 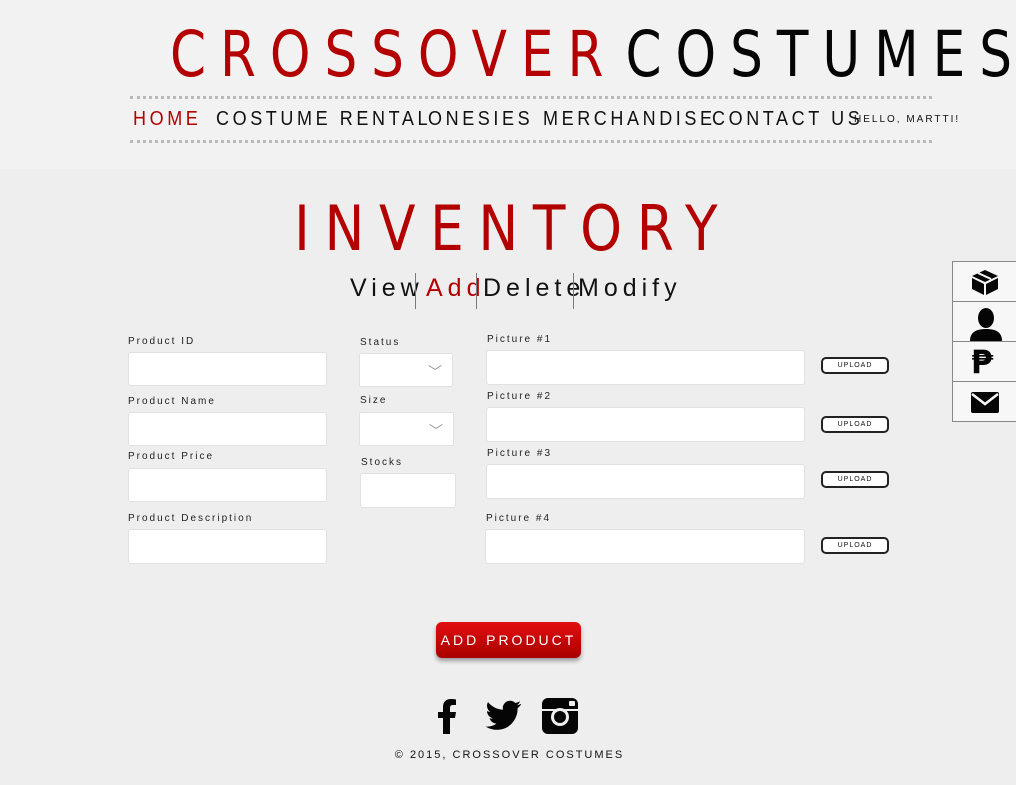 I want to click on nav-contact-us: CONTACT US, so click(x=787, y=119).